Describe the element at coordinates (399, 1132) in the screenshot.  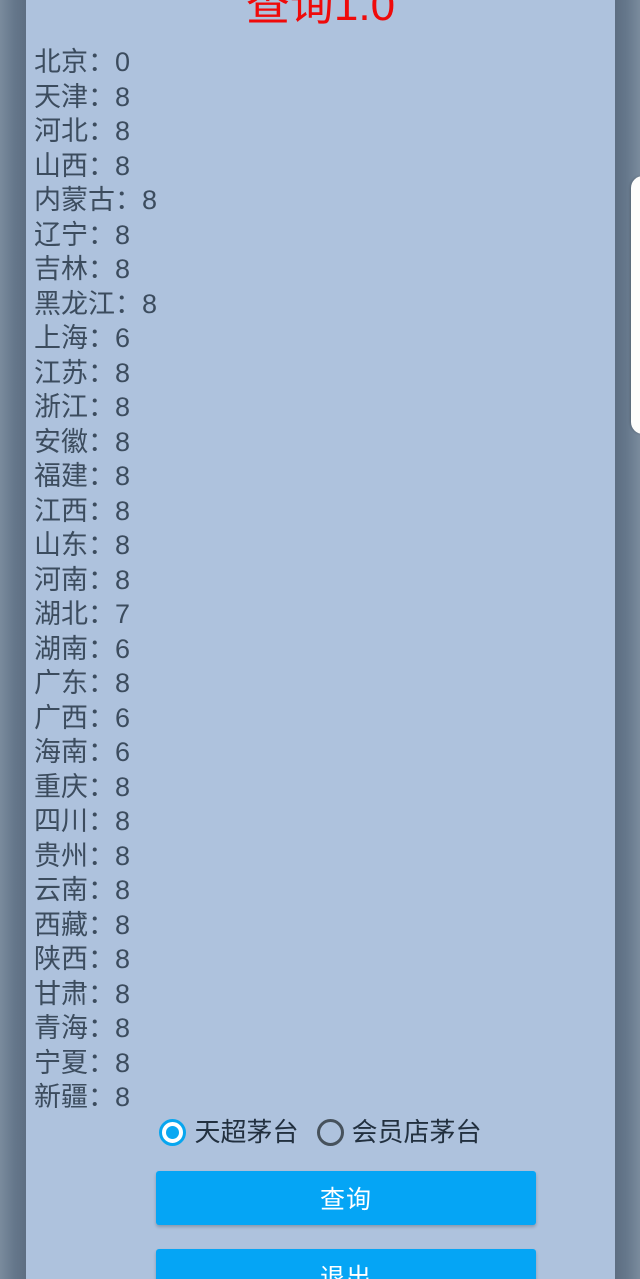
I see `radio-option-1: 会员店茅台` at that location.